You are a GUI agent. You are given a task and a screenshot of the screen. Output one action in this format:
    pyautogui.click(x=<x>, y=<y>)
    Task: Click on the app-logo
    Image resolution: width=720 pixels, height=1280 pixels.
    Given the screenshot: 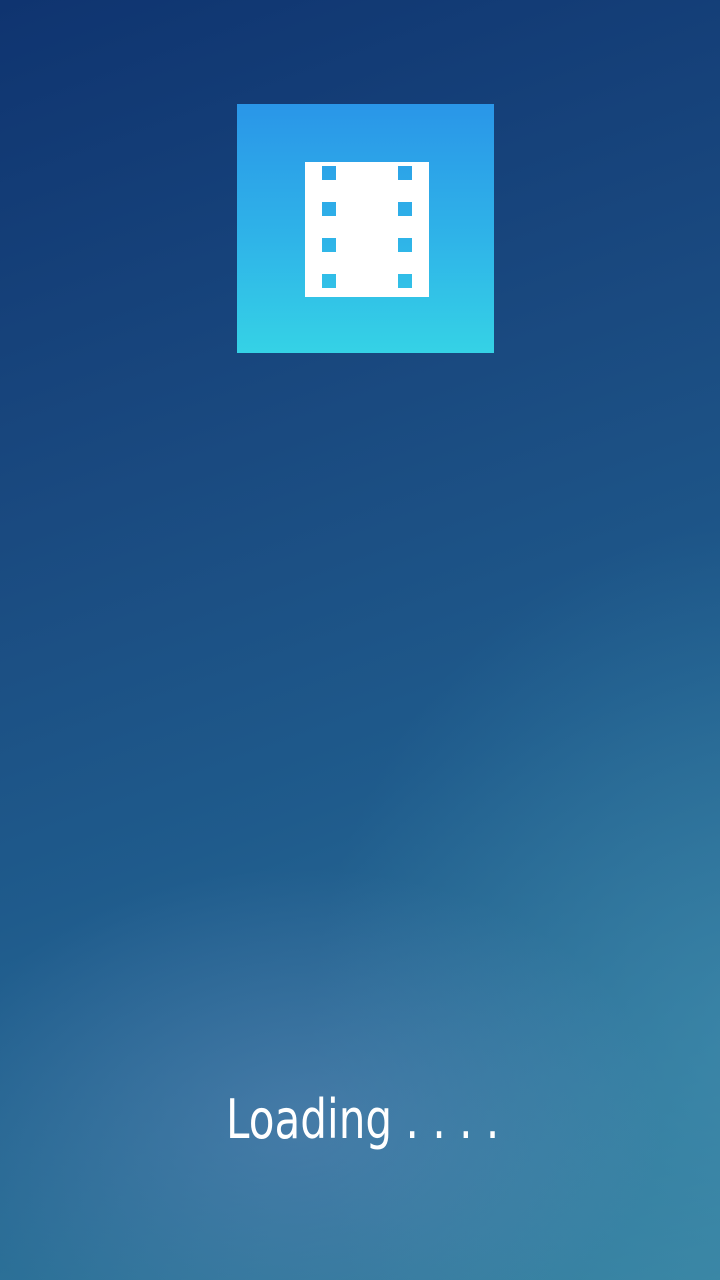 What is the action you would take?
    pyautogui.click(x=365, y=228)
    